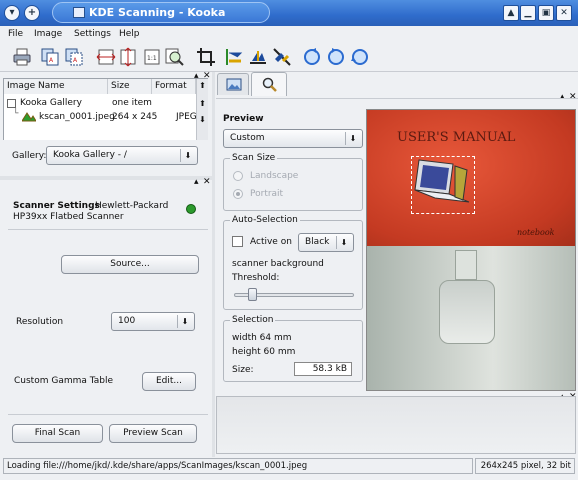  What do you see at coordinates (360, 57) in the screenshot?
I see `rotate-180-icon` at bounding box center [360, 57].